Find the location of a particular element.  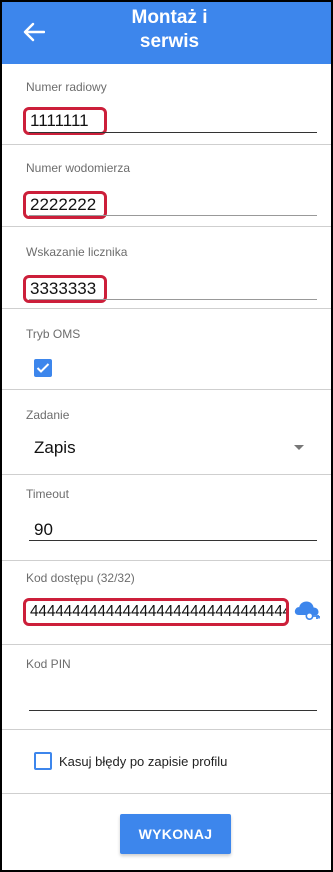

task-section: Zadanie Zapis is located at coordinates (166, 432).